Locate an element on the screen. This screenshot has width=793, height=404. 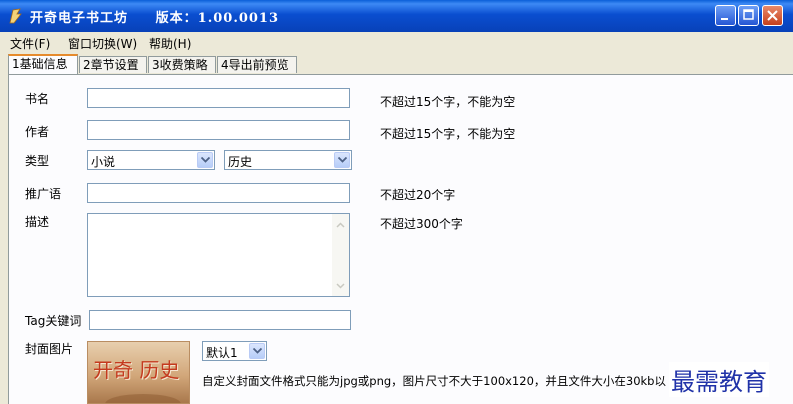
window-title: 开奇电子书工坊 版本：1.00.0013 is located at coordinates (155, 18).